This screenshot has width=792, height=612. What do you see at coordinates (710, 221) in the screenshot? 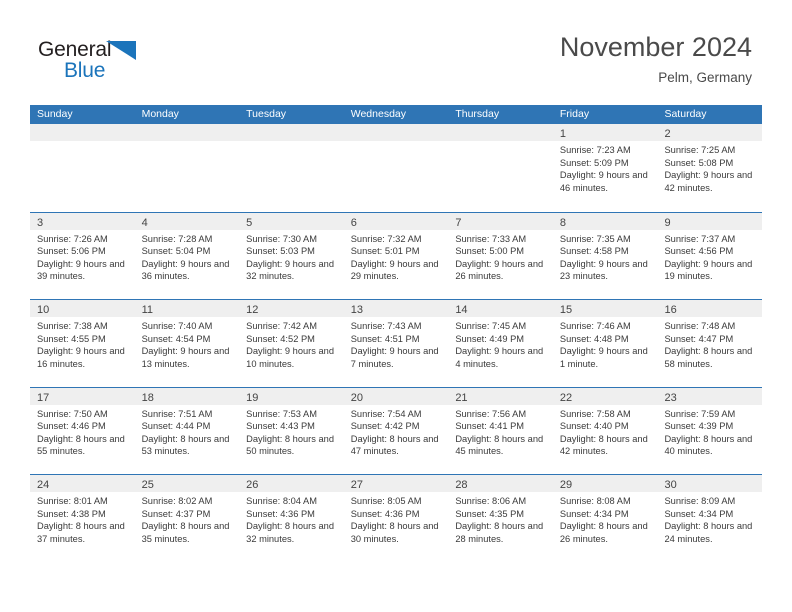
I see `day-number-band: 9` at bounding box center [710, 221].